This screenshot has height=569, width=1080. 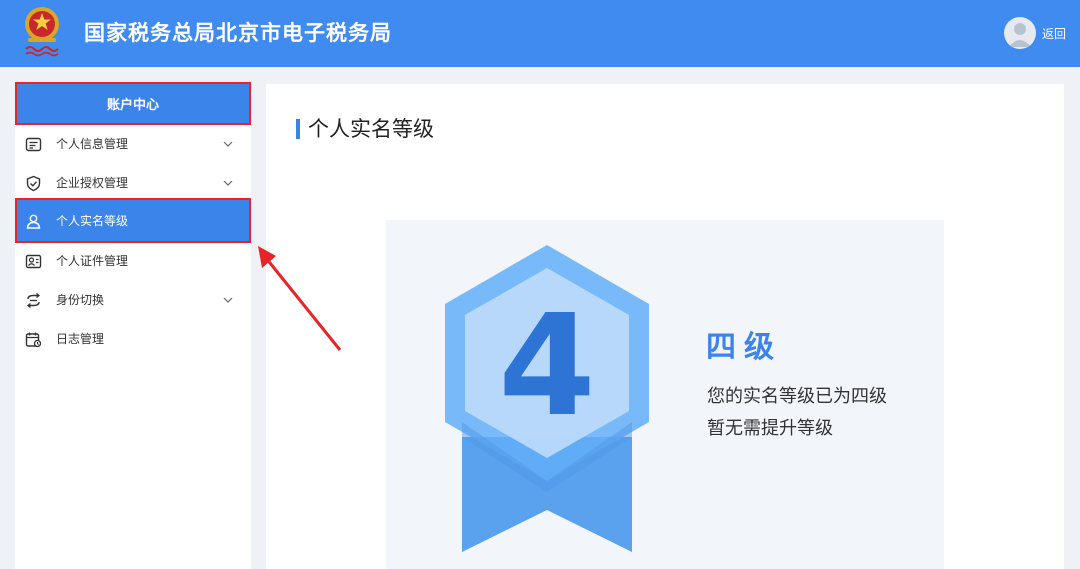 What do you see at coordinates (797, 396) in the screenshot?
I see `level-description-line1: 您的实名等级已为四级` at bounding box center [797, 396].